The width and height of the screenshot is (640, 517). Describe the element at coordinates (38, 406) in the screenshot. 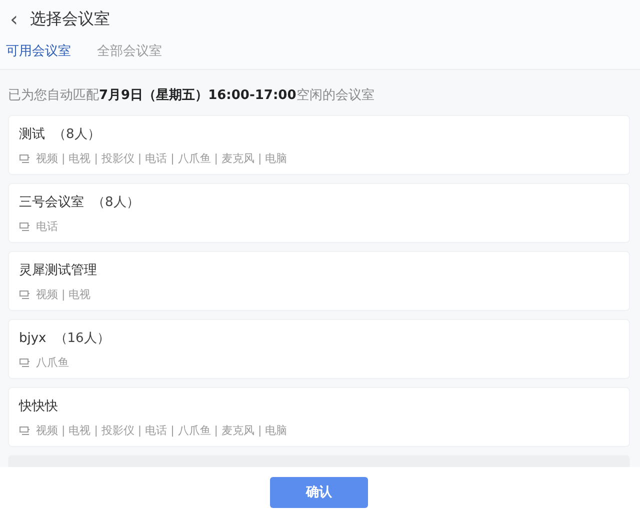

I see `room-name: 快快快` at that location.